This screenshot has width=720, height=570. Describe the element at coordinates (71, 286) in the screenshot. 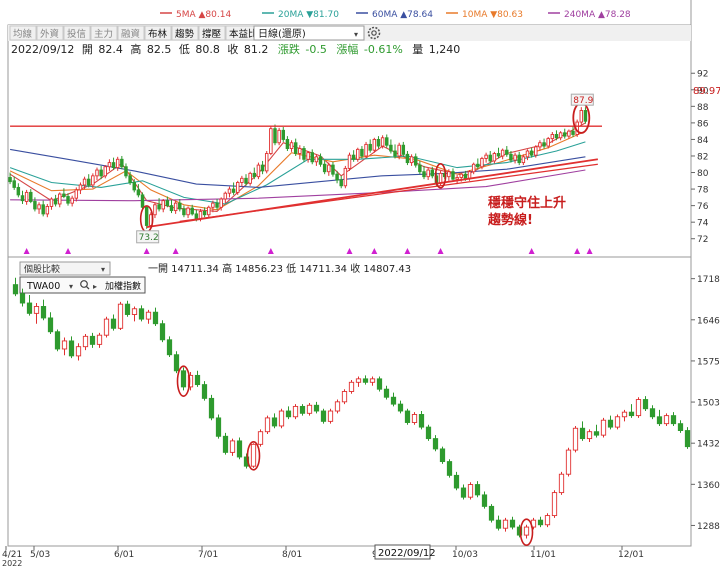

I see `chevron-down-icon: ▾` at that location.